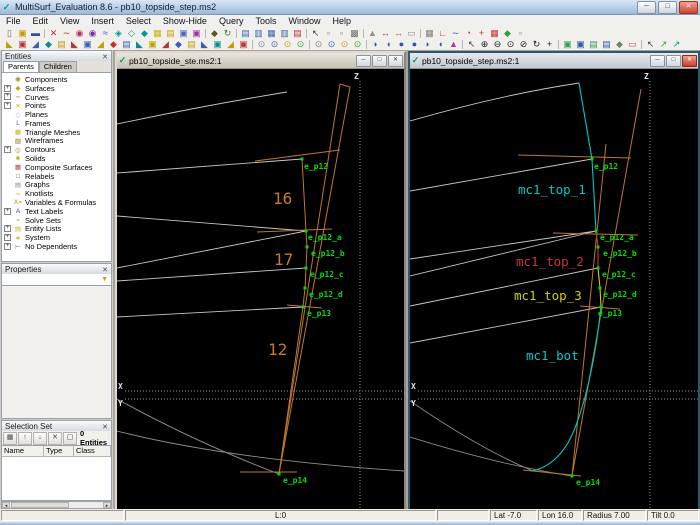 The image size is (700, 525). What do you see at coordinates (56, 140) in the screenshot?
I see `tree-item-wireframes: ▨ Wireframes` at bounding box center [56, 140].